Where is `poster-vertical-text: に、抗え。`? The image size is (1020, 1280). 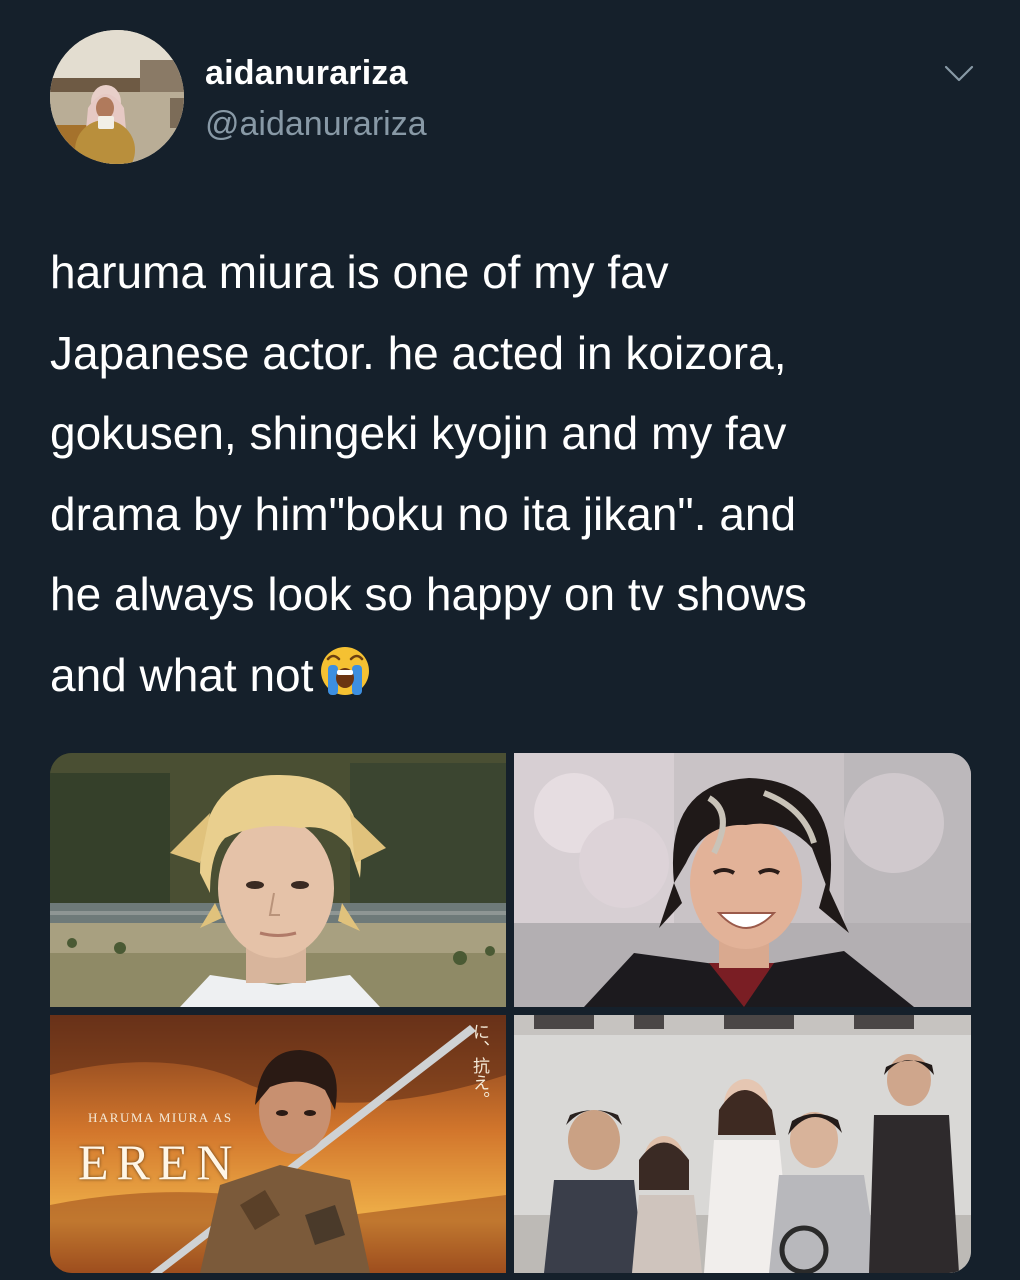 poster-vertical-text: に、抗え。 is located at coordinates (479, 1065).